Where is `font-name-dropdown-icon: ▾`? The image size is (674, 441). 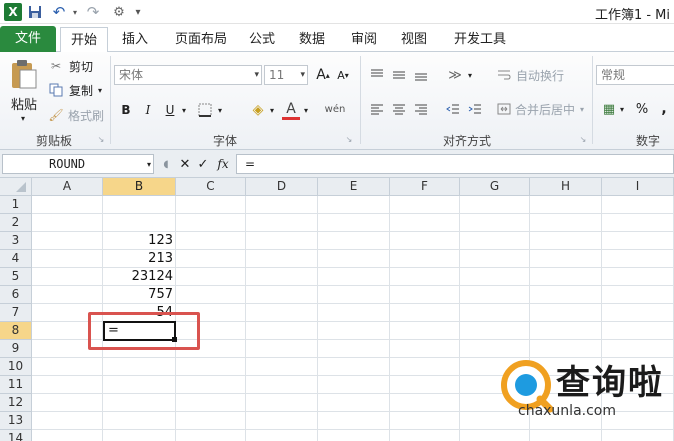 font-name-dropdown-icon: ▾ is located at coordinates (256, 75).